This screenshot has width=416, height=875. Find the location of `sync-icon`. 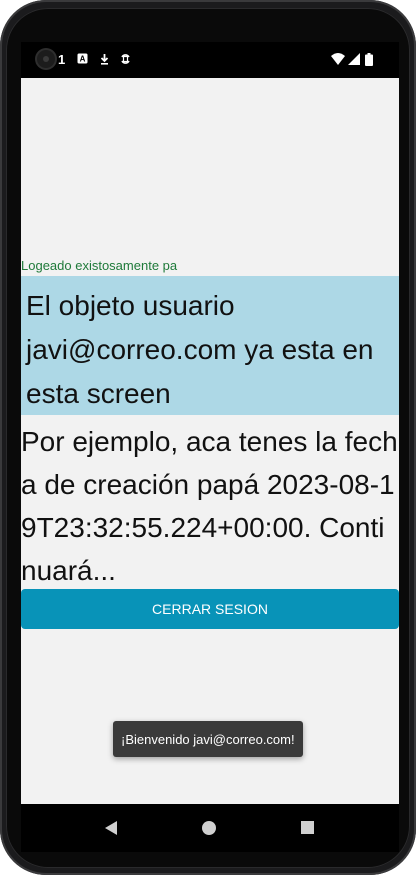

sync-icon is located at coordinates (125, 61).